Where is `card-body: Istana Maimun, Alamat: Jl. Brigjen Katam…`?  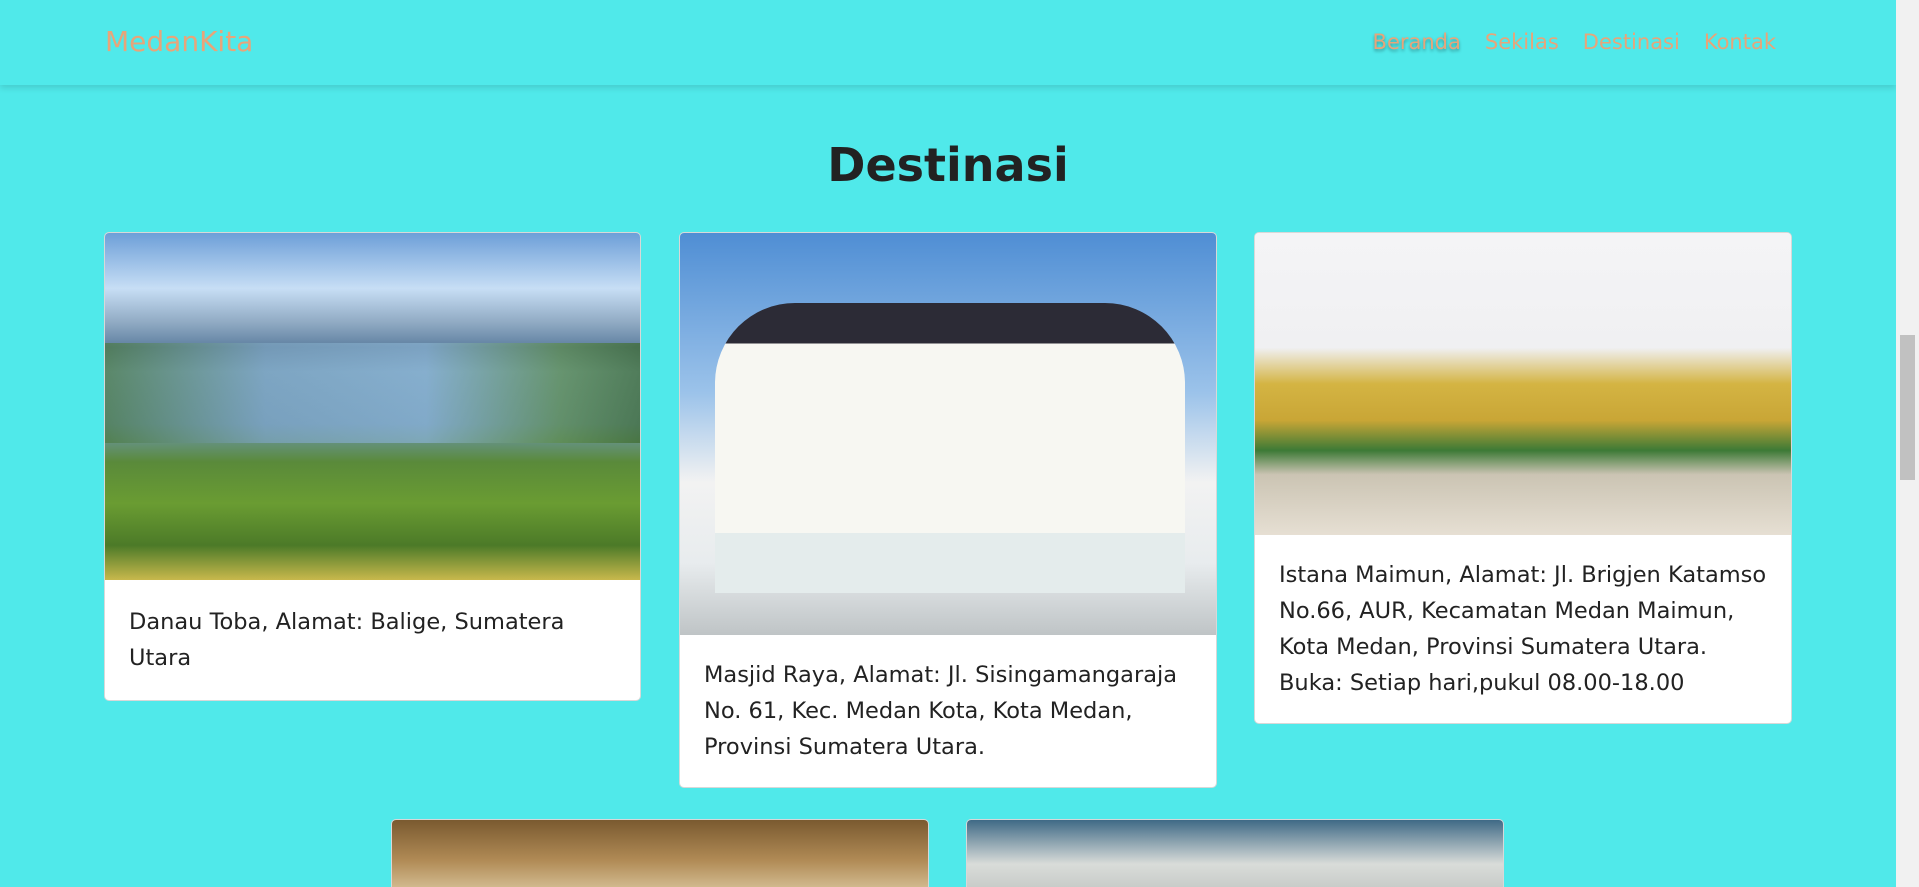
card-body: Istana Maimun, Alamat: Jl. Brigjen Katam… is located at coordinates (1523, 629).